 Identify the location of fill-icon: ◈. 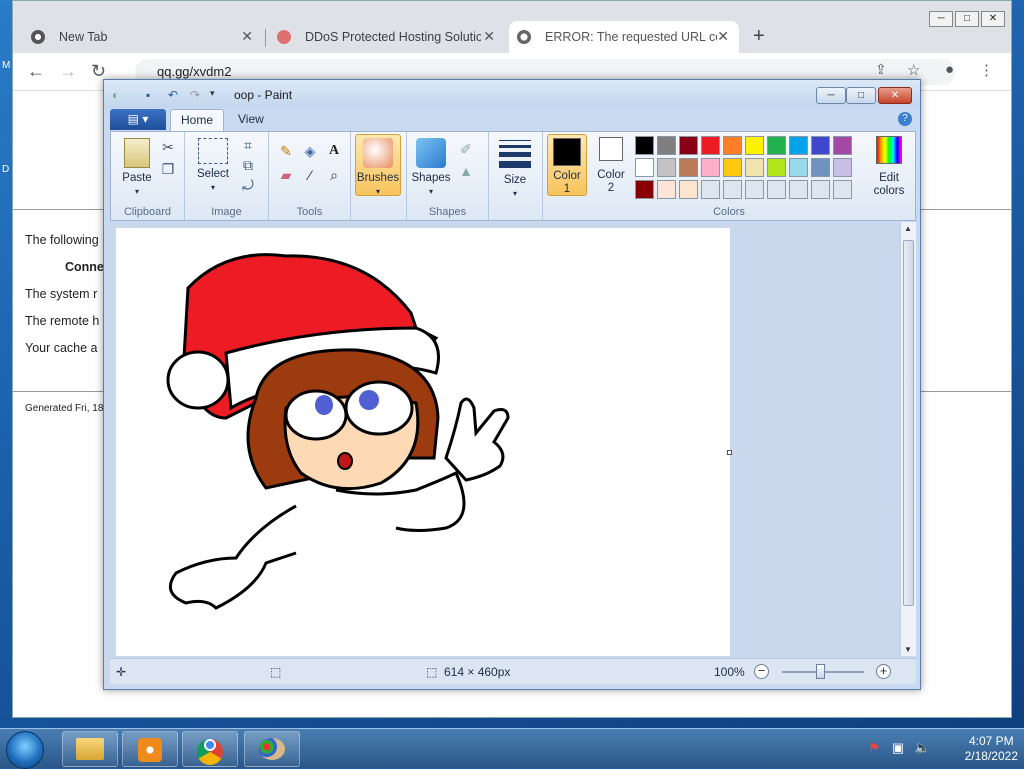
(310, 151).